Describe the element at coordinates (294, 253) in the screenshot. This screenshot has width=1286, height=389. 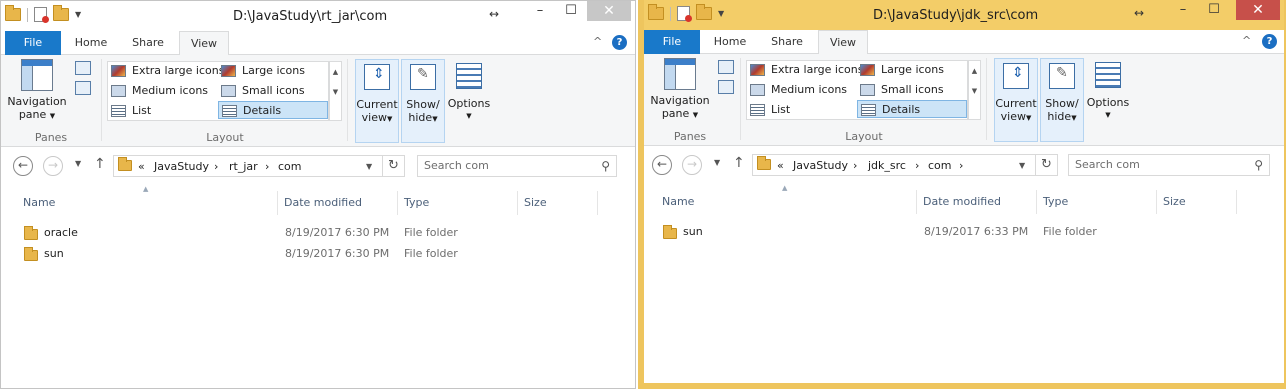
I see `list-item: sun 8/19/2017 6:30 PM File folder` at that location.